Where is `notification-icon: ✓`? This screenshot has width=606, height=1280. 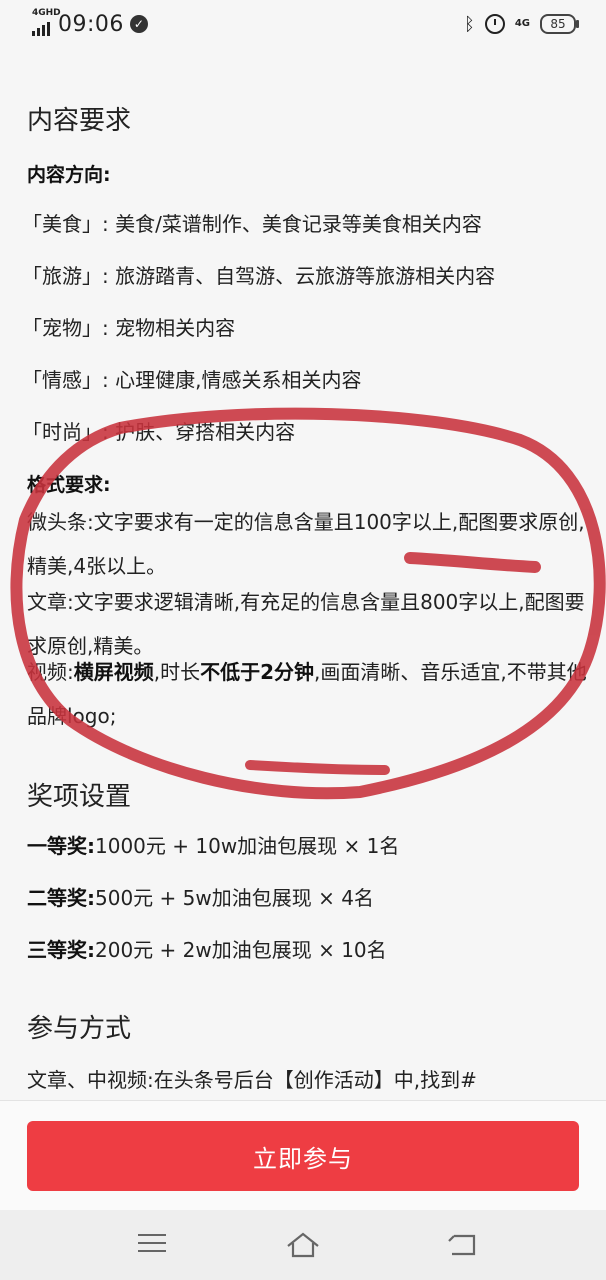
notification-icon: ✓ is located at coordinates (138, 24).